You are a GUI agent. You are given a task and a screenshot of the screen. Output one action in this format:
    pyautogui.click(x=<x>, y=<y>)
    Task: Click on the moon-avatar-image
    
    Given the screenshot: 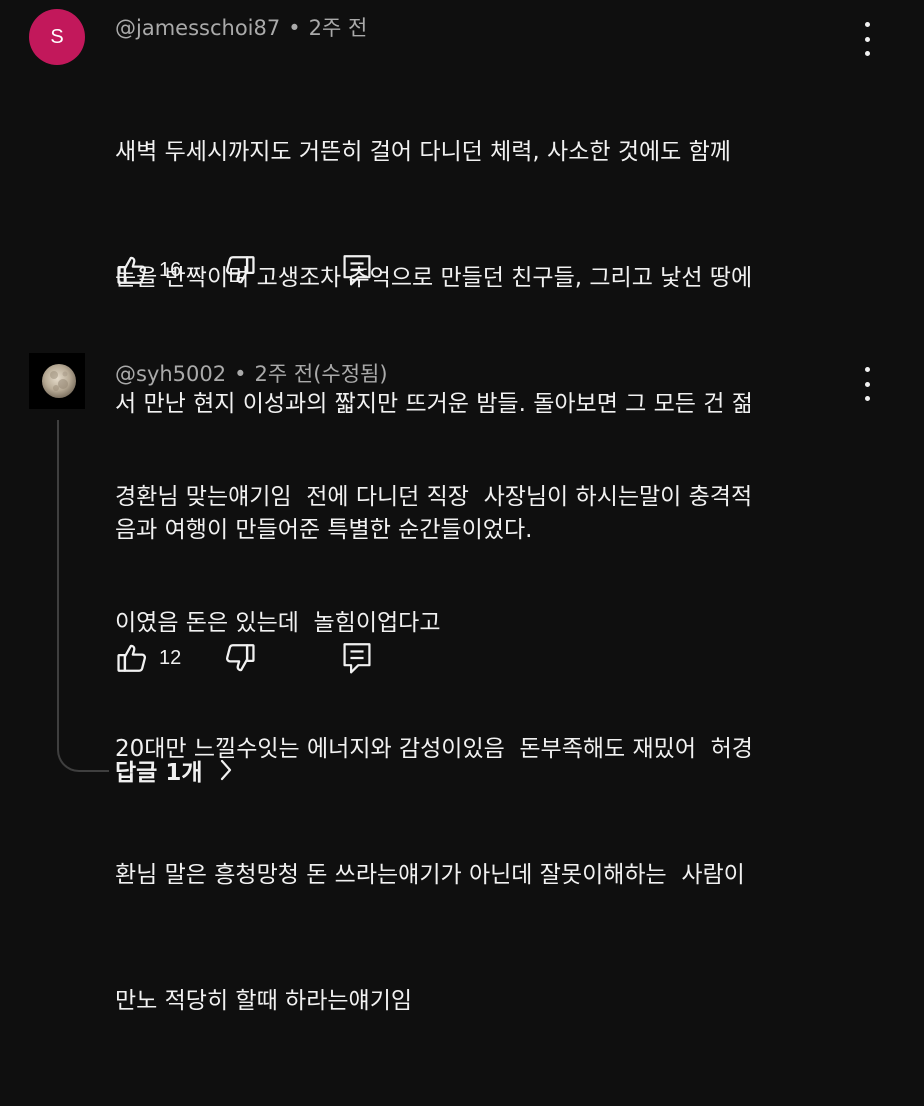 What is the action you would take?
    pyautogui.click(x=57, y=381)
    